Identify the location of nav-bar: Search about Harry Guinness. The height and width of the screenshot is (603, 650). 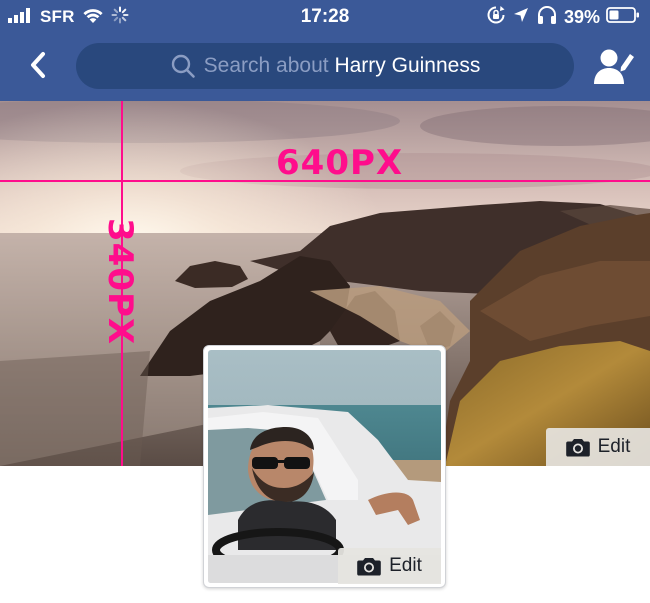
(325, 67).